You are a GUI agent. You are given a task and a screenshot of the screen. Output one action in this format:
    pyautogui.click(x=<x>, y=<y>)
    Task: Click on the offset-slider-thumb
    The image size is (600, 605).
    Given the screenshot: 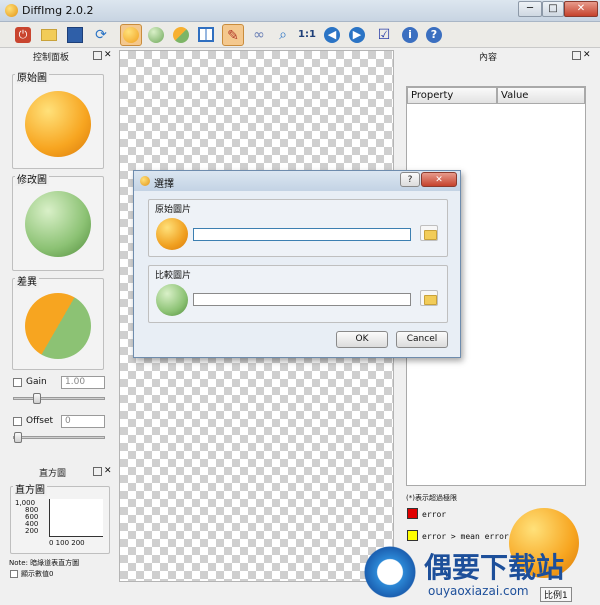 What is the action you would take?
    pyautogui.click(x=18, y=437)
    